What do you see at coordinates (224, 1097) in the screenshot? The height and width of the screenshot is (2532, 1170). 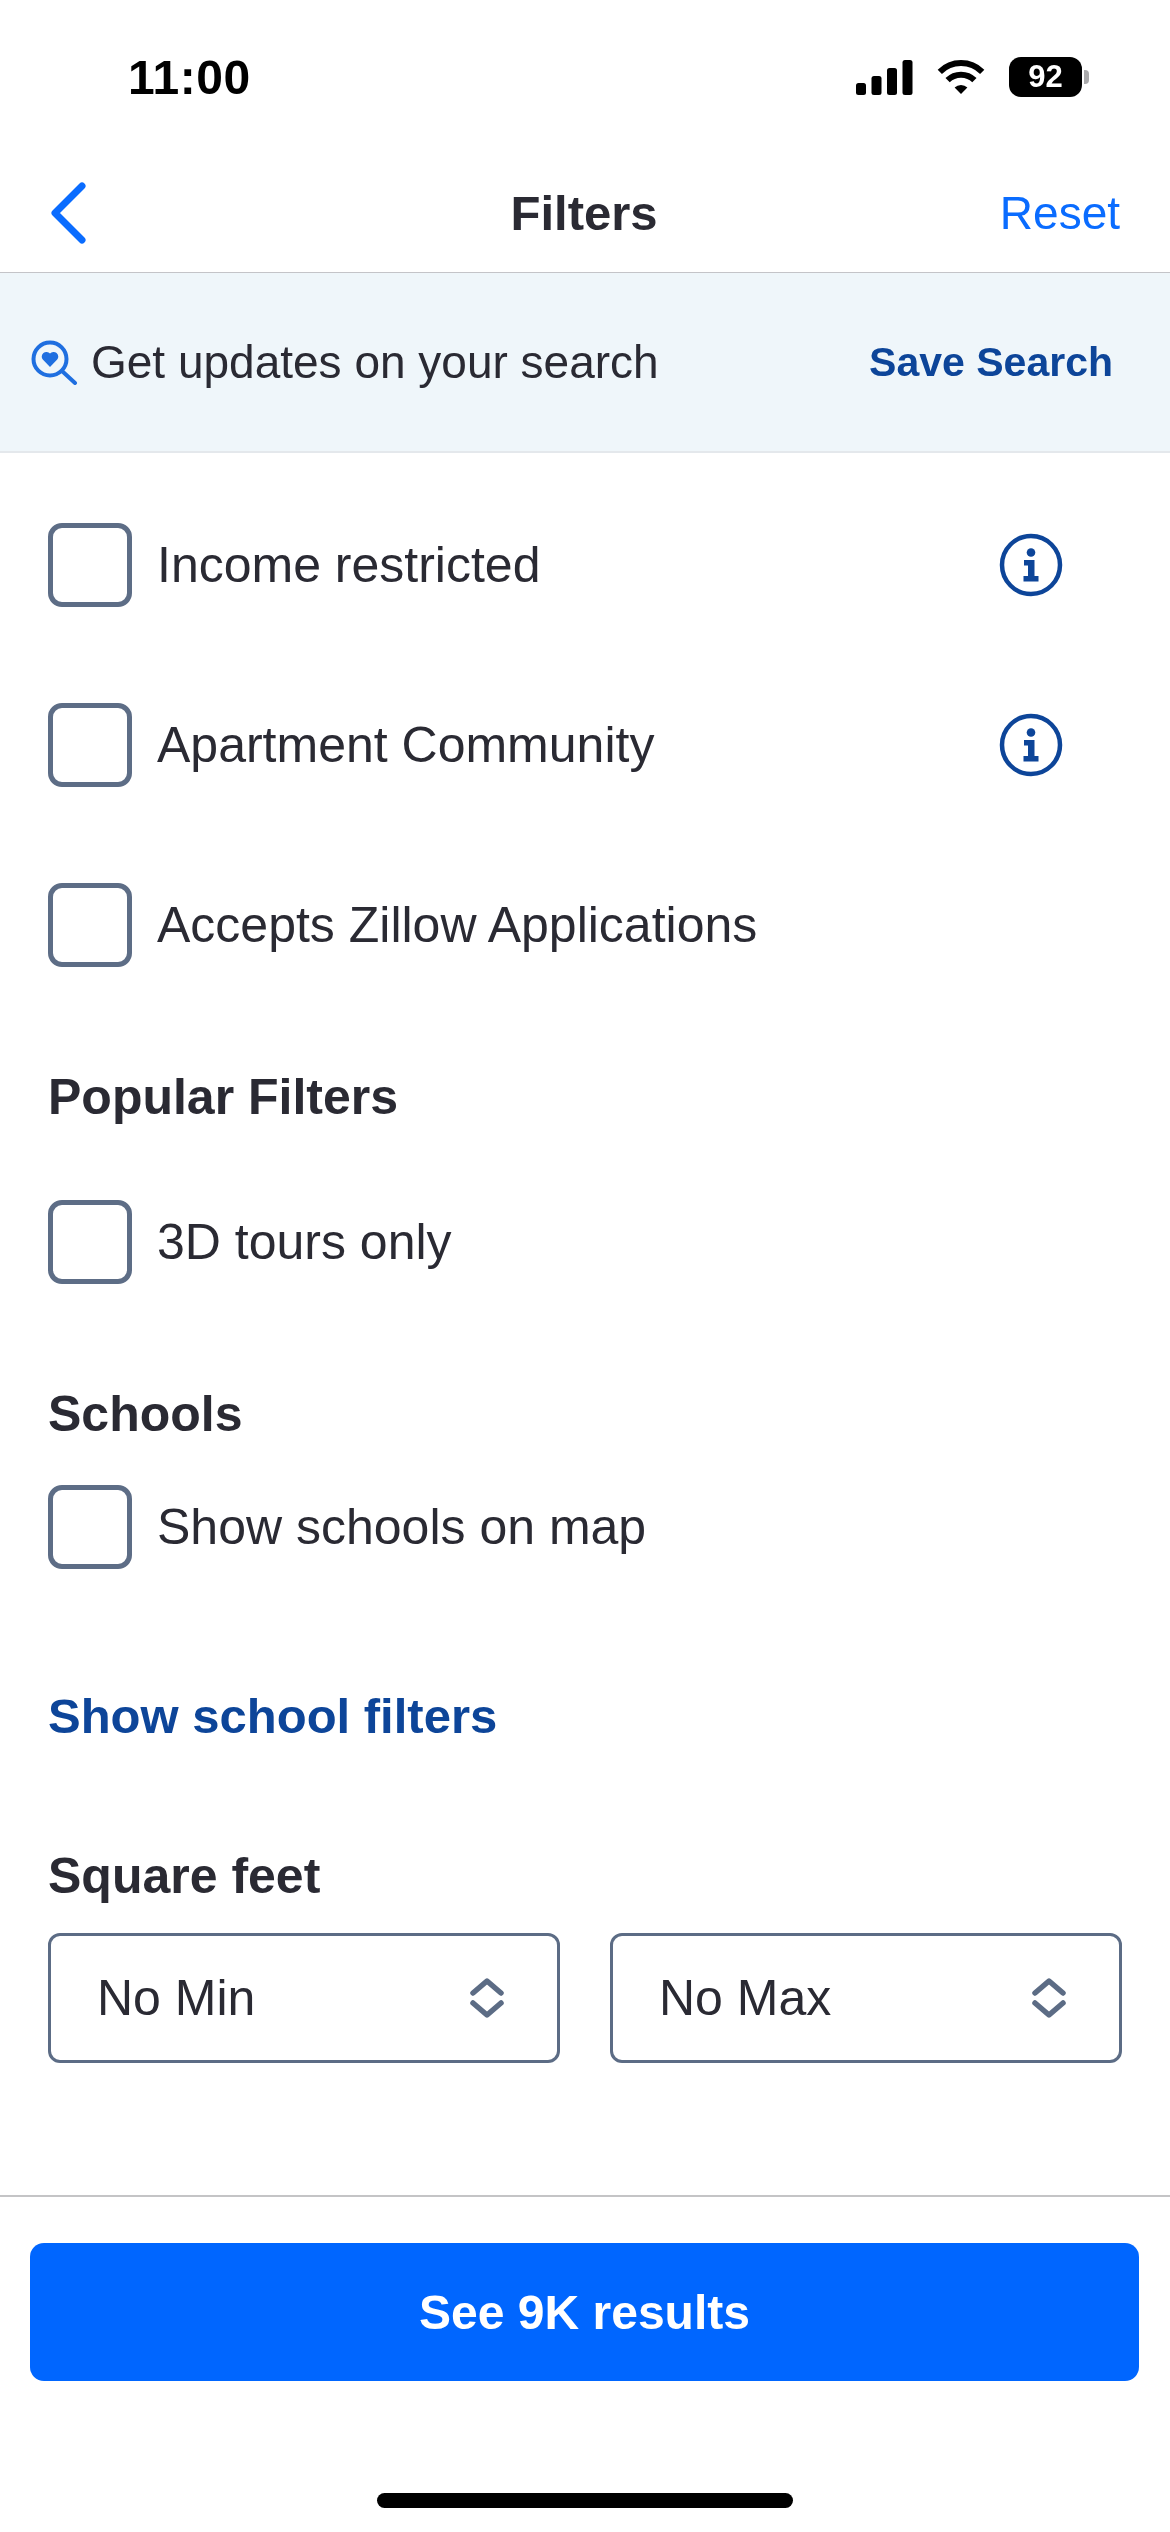 I see `section-heading: Popular Filters` at bounding box center [224, 1097].